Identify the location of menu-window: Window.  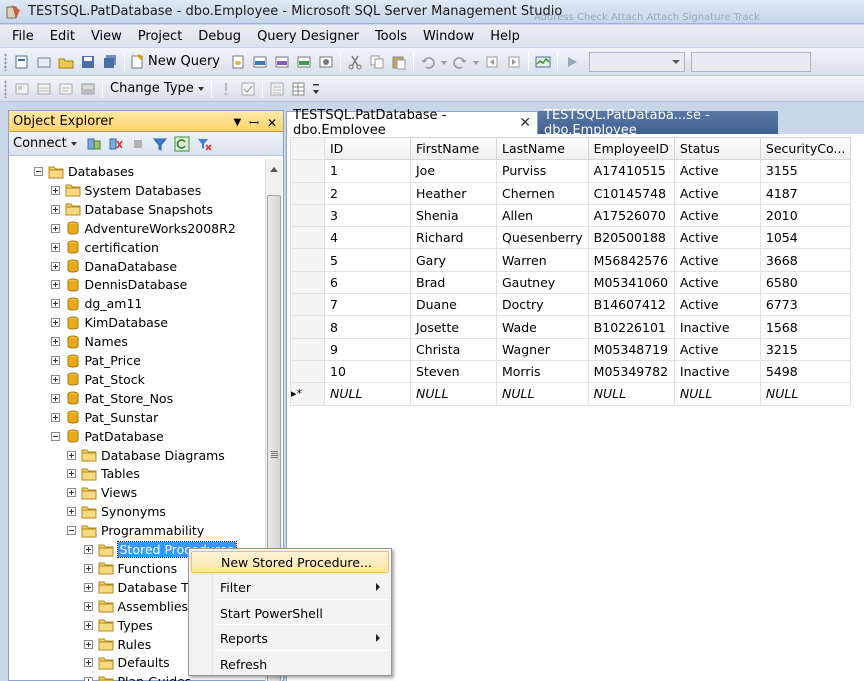
(448, 36).